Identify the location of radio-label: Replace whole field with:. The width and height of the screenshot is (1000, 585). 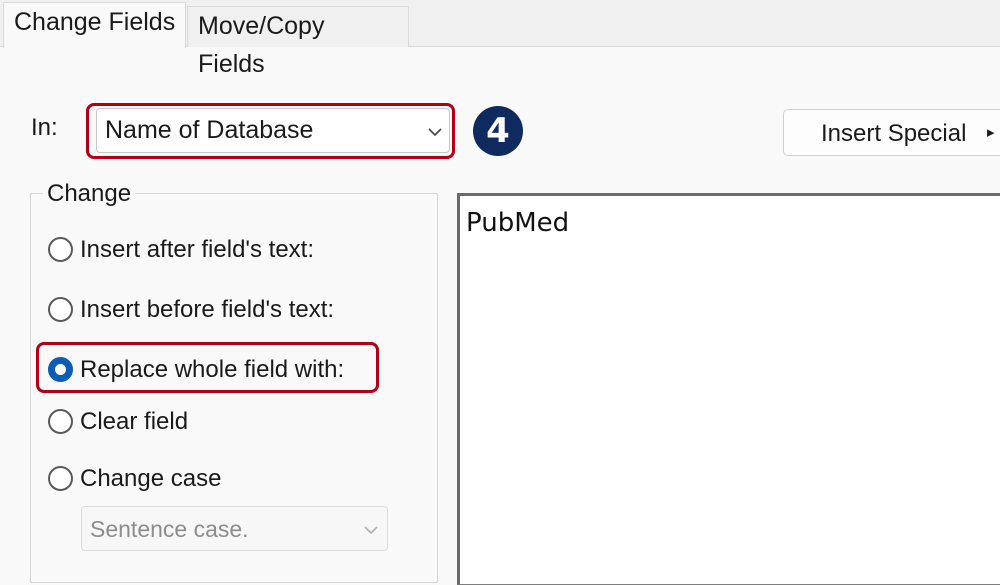
(212, 369).